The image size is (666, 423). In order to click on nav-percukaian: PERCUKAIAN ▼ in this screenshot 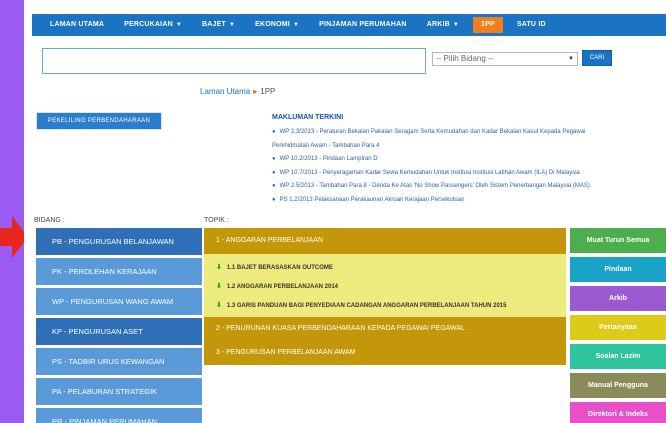, I will do `click(153, 25)`.